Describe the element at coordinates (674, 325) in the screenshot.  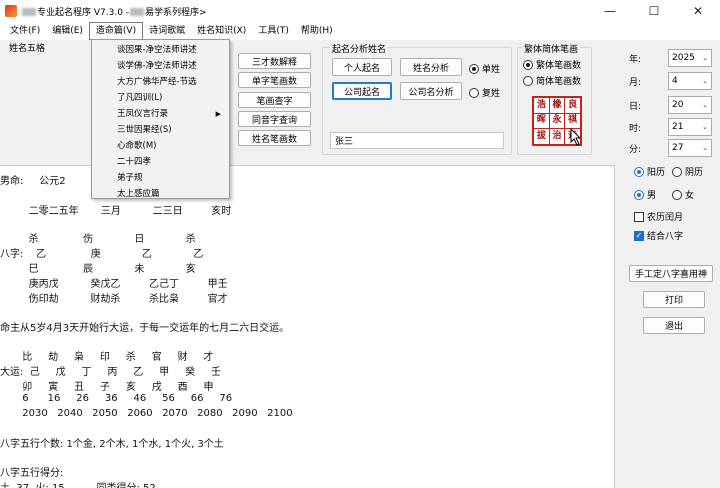
I see `exit-button: 退出` at that location.